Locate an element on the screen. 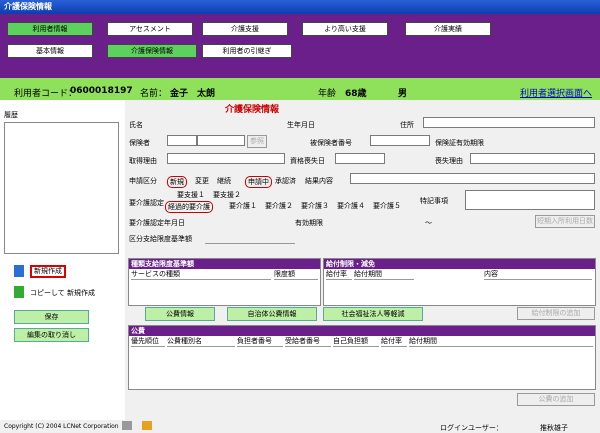 The width and height of the screenshot is (600, 433). copy-doc-icon is located at coordinates (19, 292).